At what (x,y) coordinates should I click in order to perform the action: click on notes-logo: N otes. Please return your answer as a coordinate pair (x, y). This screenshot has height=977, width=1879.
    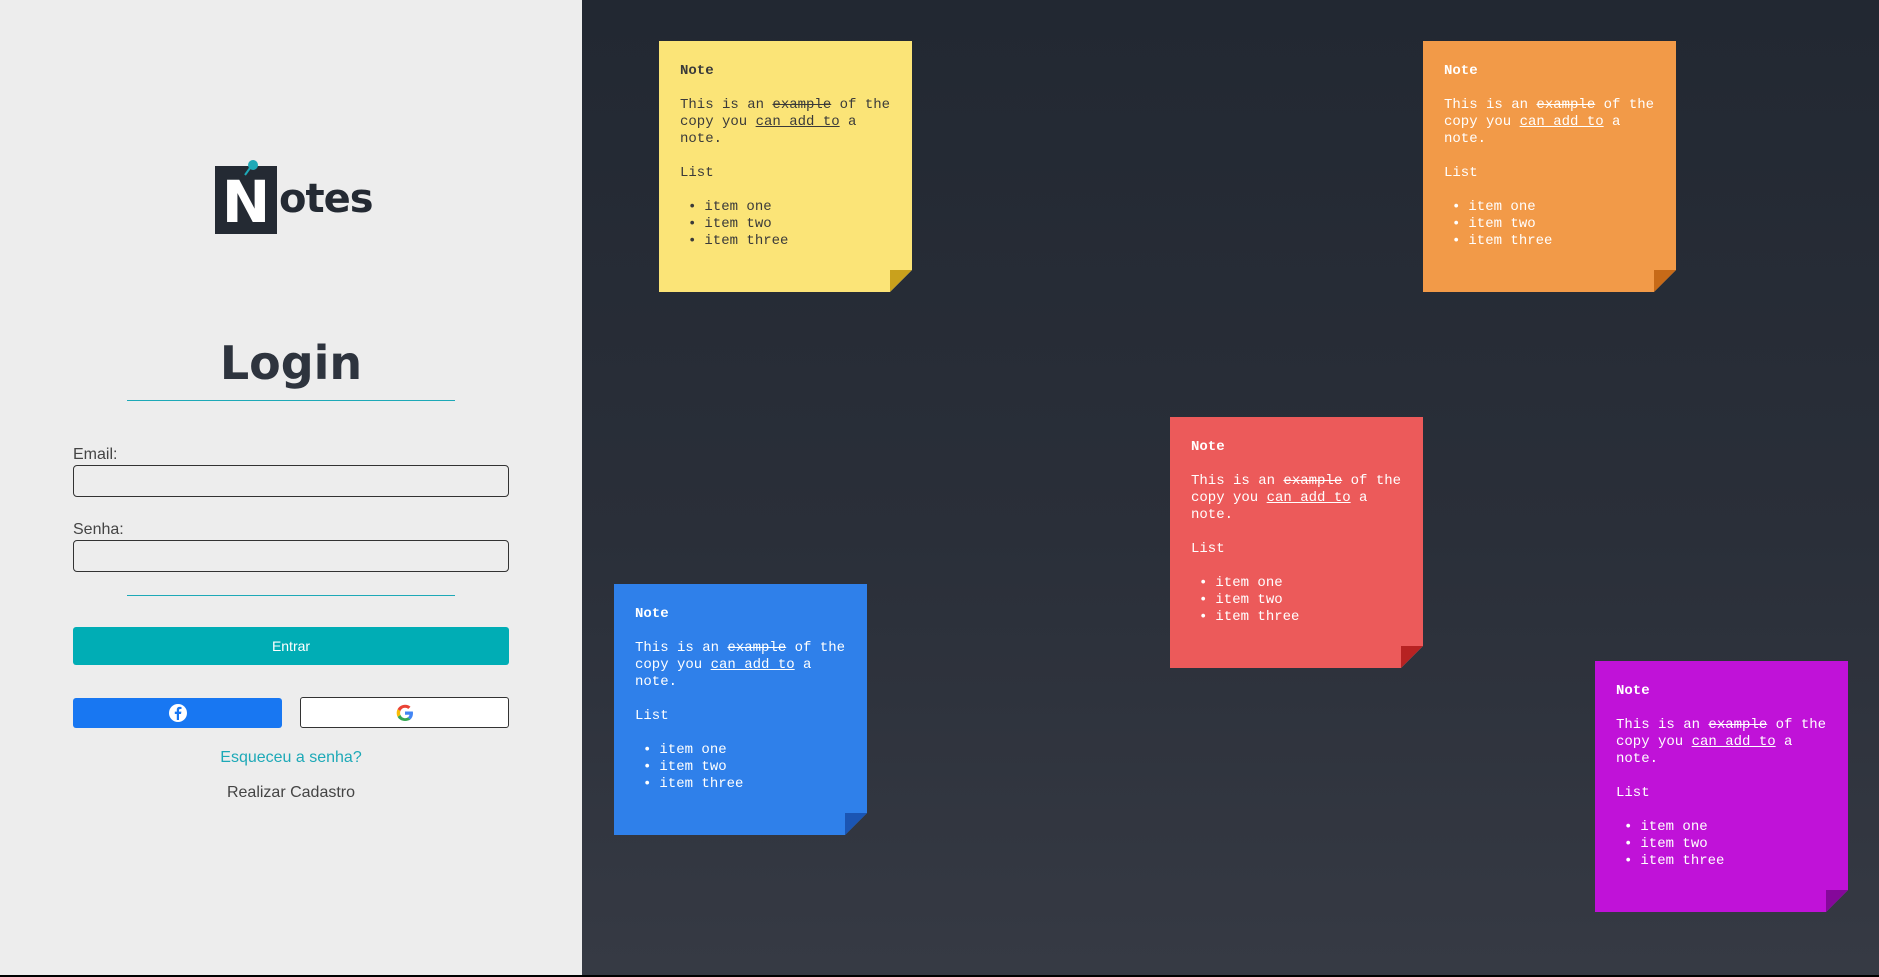
    Looking at the image, I should click on (294, 198).